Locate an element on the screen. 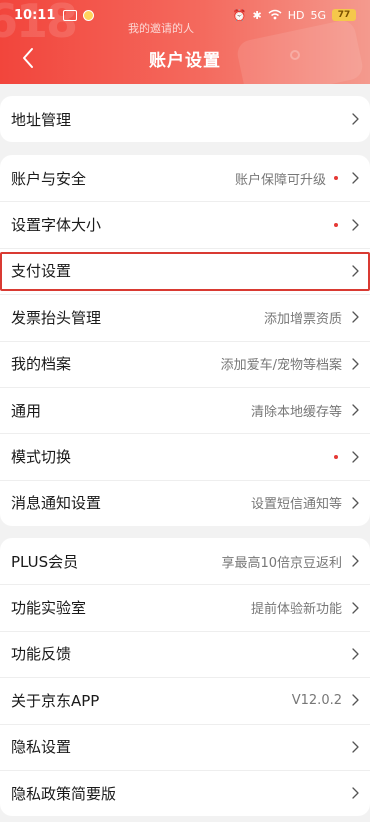  settings-row-right: 账户保障可升级 is located at coordinates (297, 178).